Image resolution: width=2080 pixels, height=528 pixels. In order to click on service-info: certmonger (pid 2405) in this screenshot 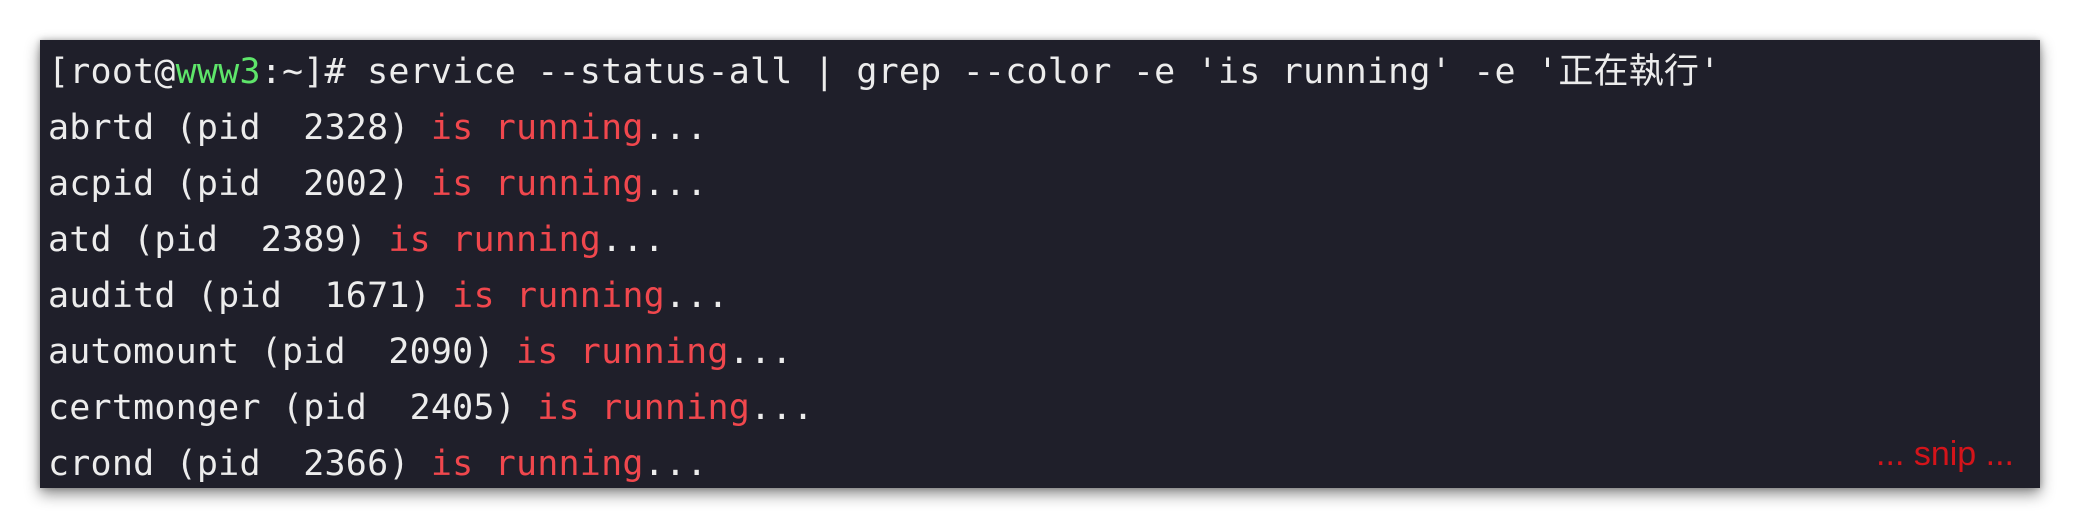, I will do `click(293, 408)`.